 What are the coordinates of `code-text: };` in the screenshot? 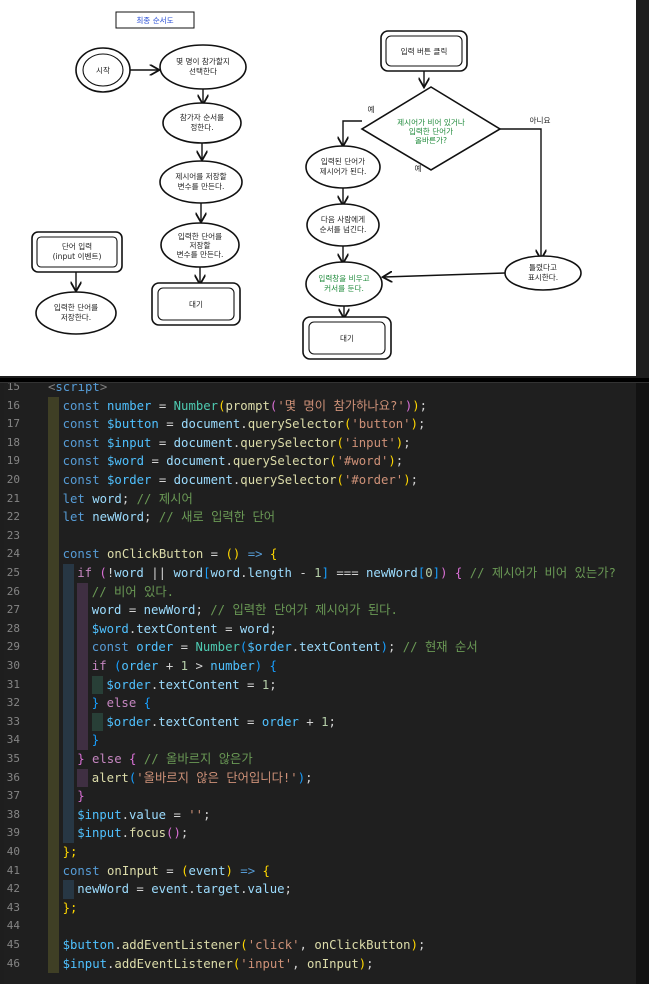 It's located at (70, 852).